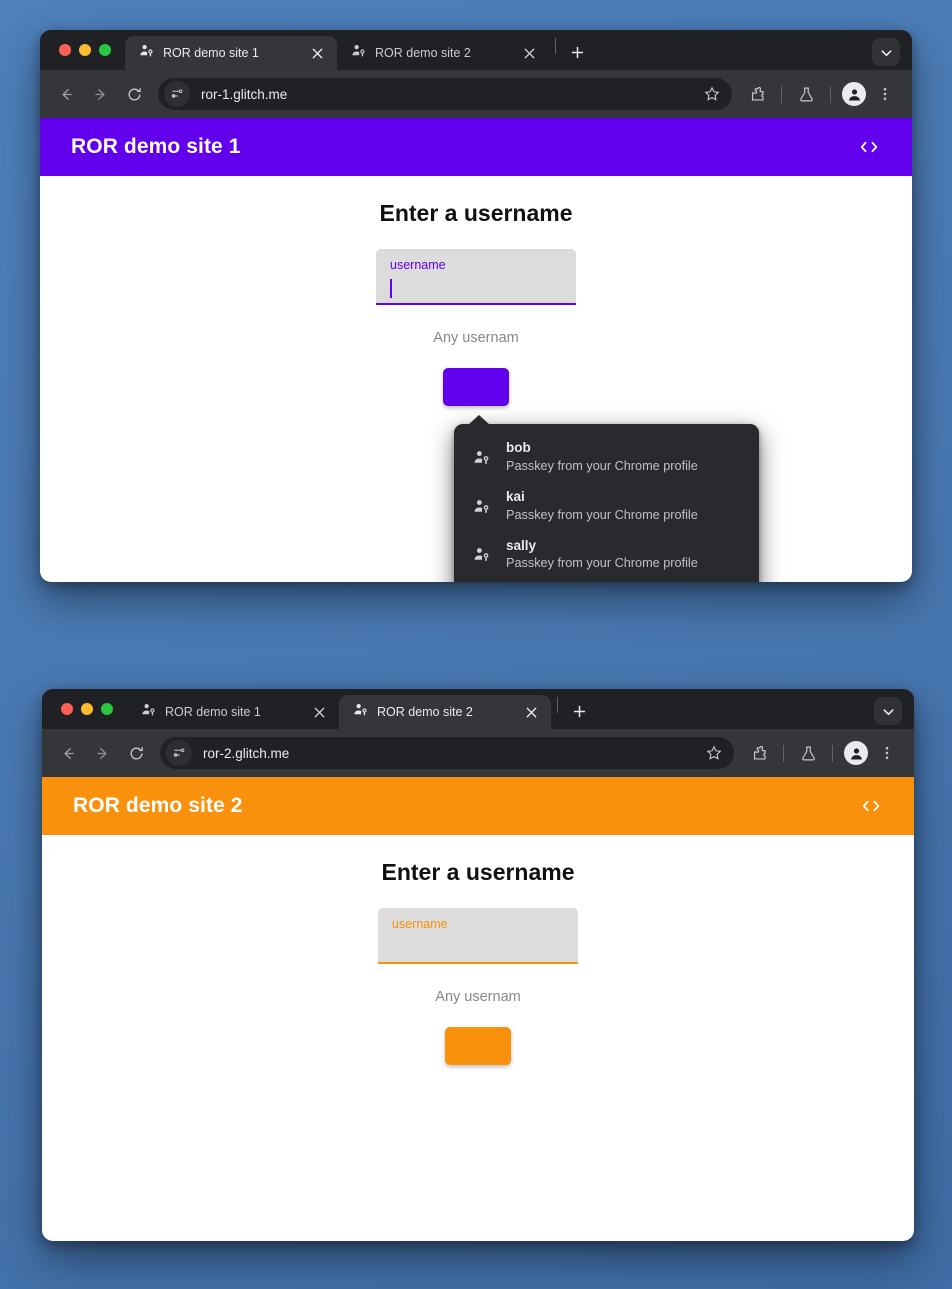 The image size is (952, 1289). Describe the element at coordinates (479, 420) in the screenshot. I see `popup-arrow` at that location.